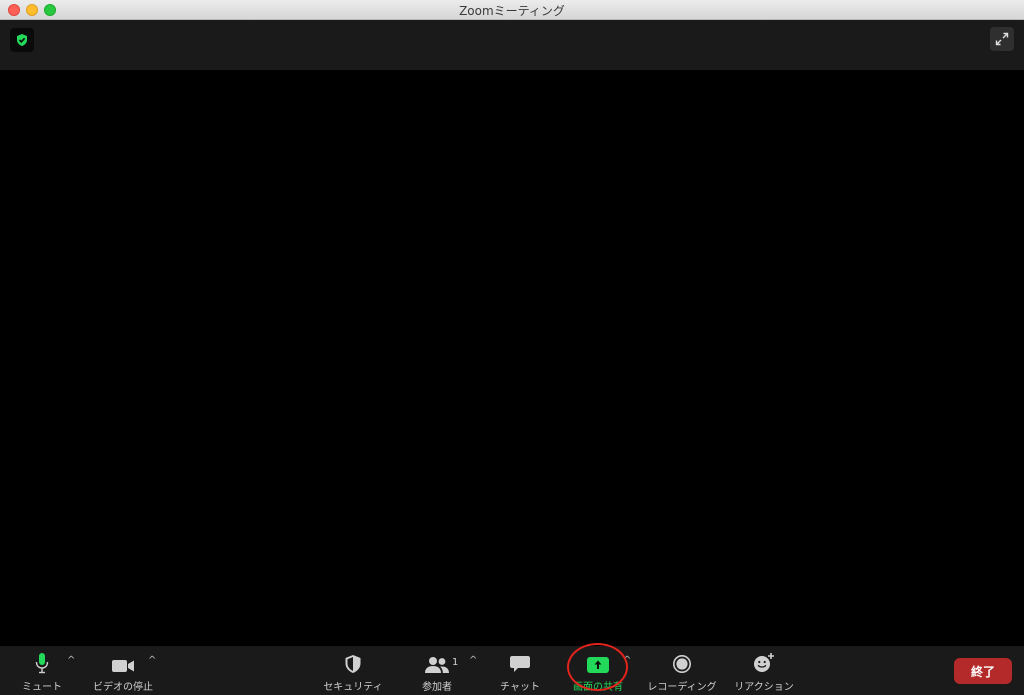 This screenshot has width=1024, height=695. I want to click on reactions-button: リアクション, so click(764, 670).